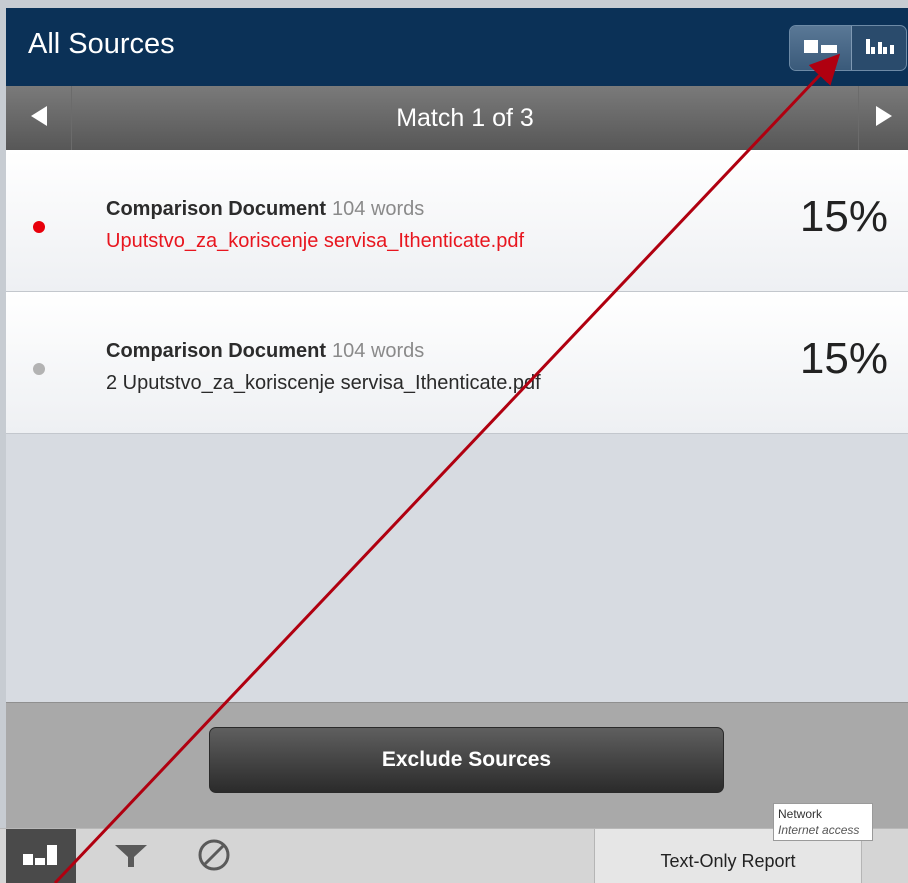 Image resolution: width=908 pixels, height=883 pixels. Describe the element at coordinates (101, 44) in the screenshot. I see `panel-title: All Sources` at that location.